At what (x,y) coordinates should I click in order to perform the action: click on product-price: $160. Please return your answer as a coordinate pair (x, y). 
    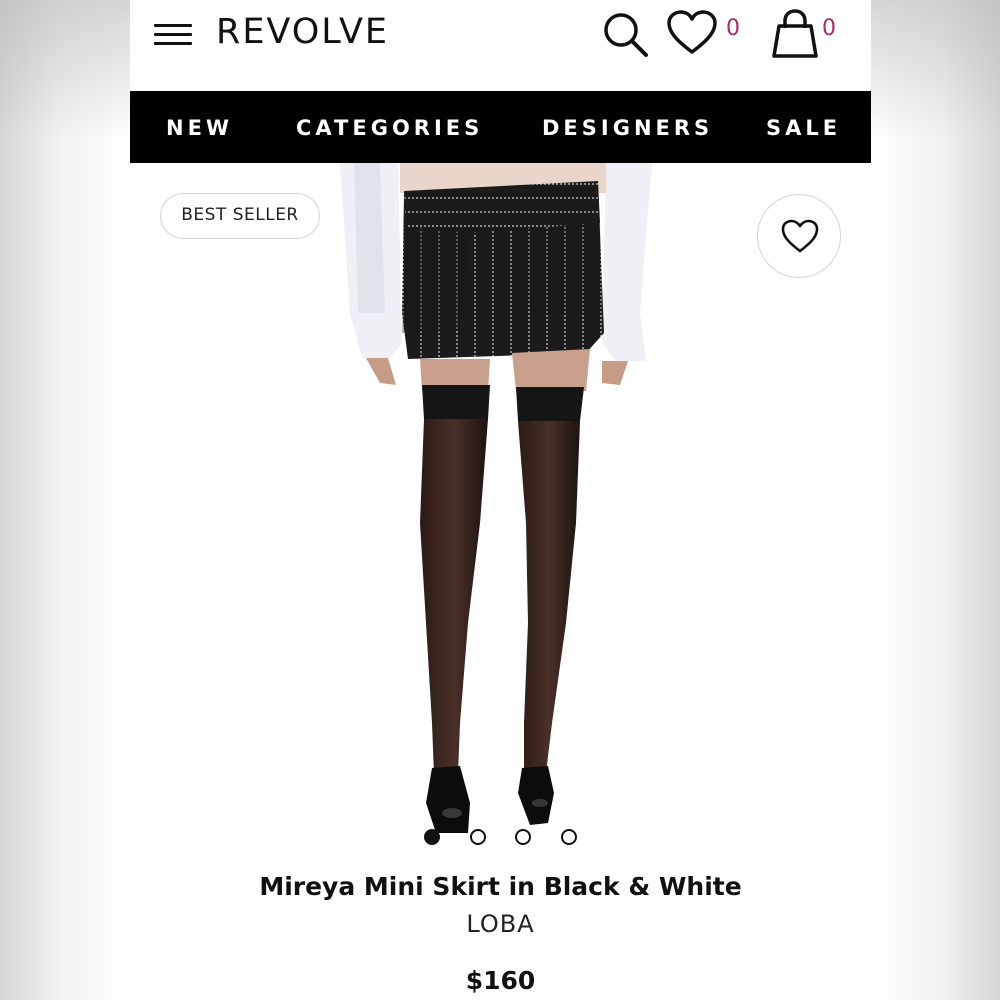
    Looking at the image, I should click on (500, 980).